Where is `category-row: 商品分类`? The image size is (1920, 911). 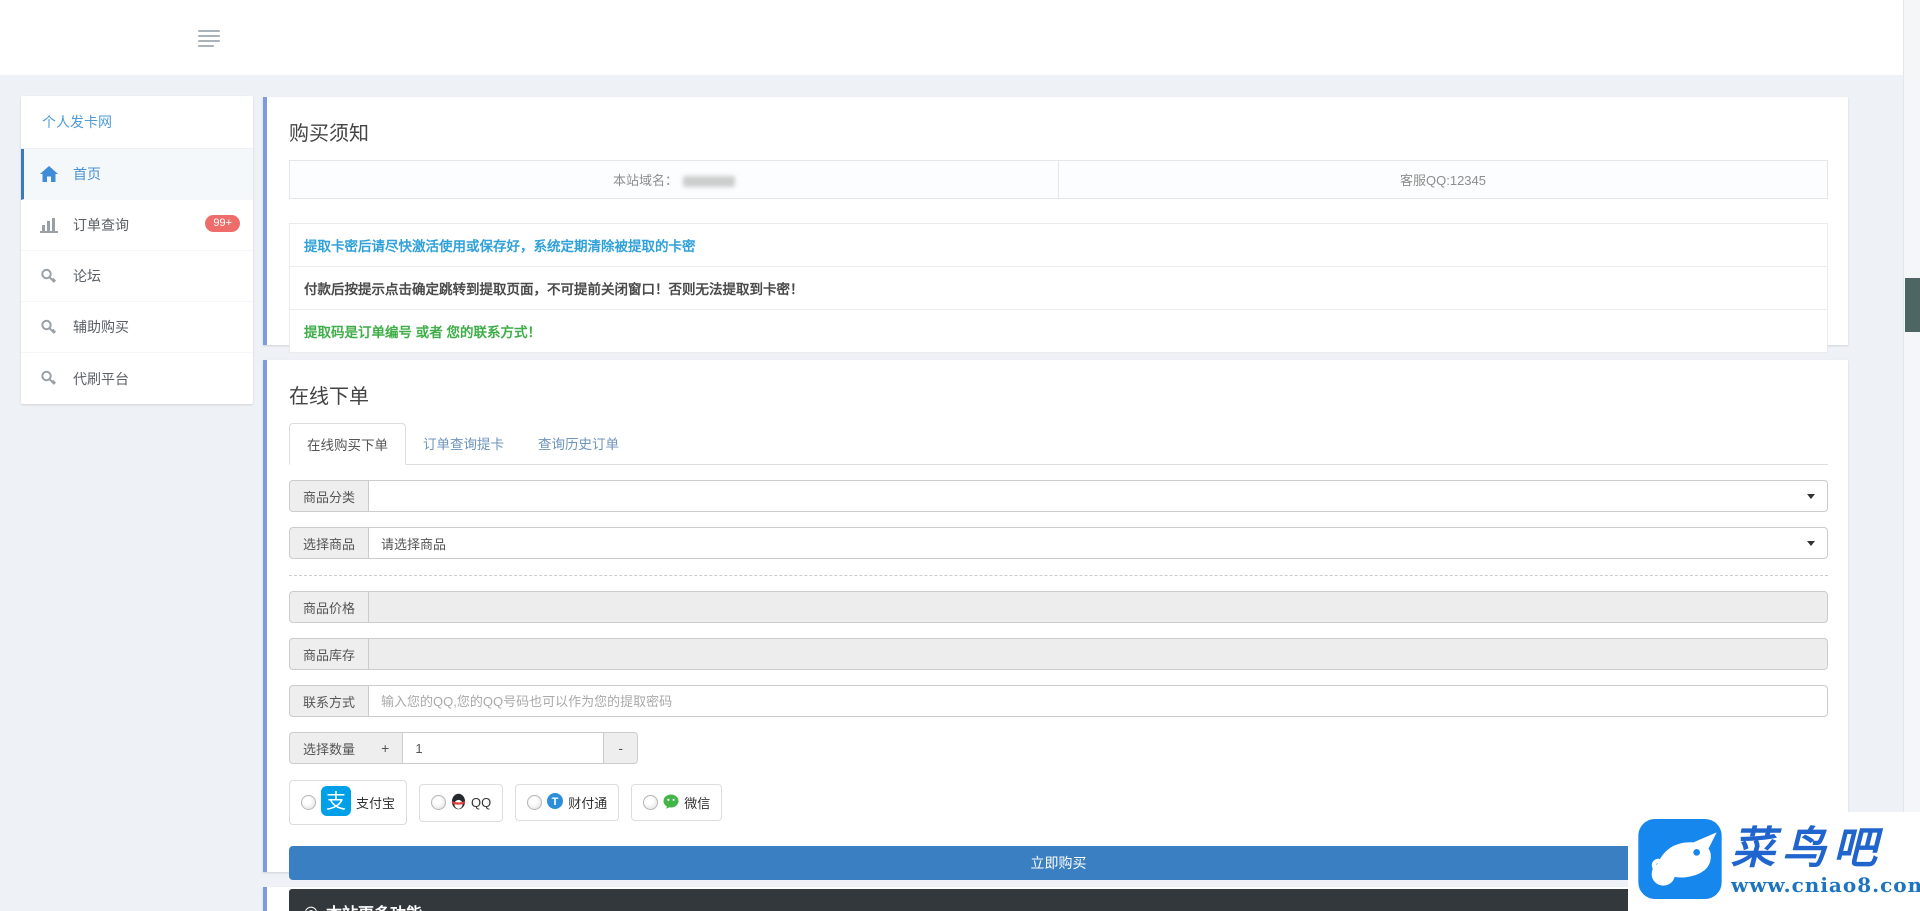 category-row: 商品分类 is located at coordinates (1058, 496).